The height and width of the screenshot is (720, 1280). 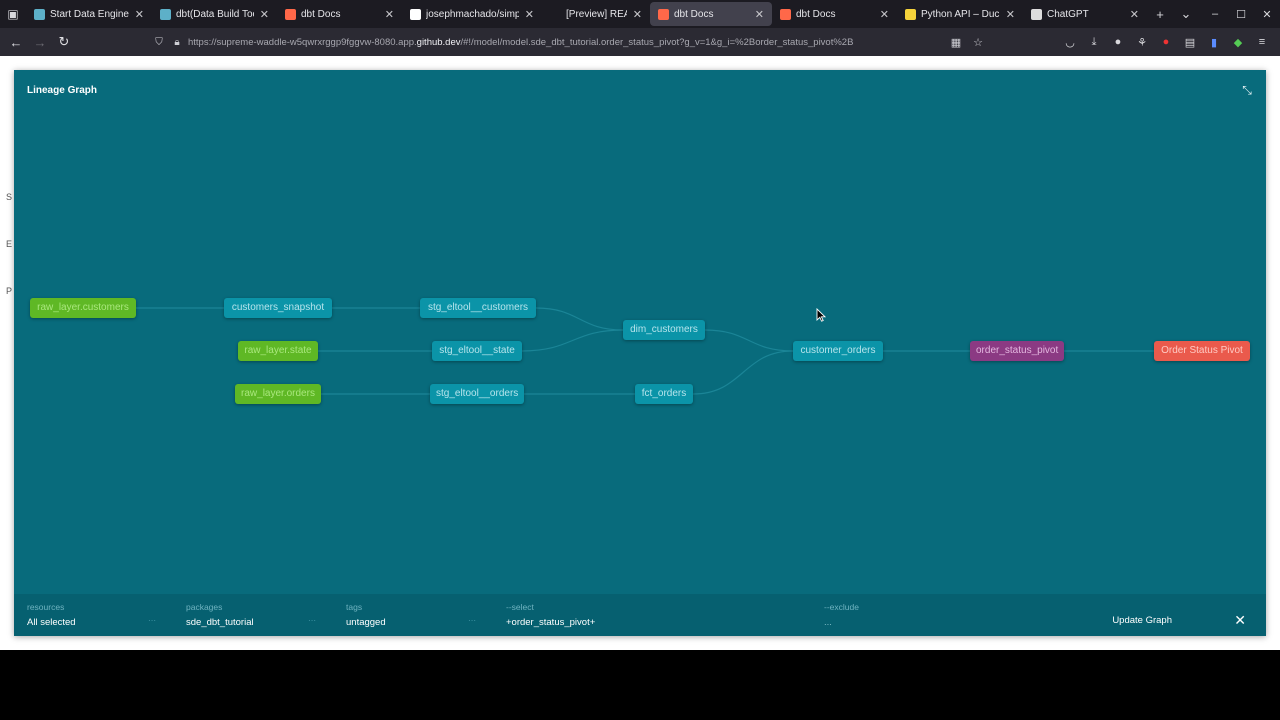 I want to click on reload-icon: ↻, so click(x=64, y=42).